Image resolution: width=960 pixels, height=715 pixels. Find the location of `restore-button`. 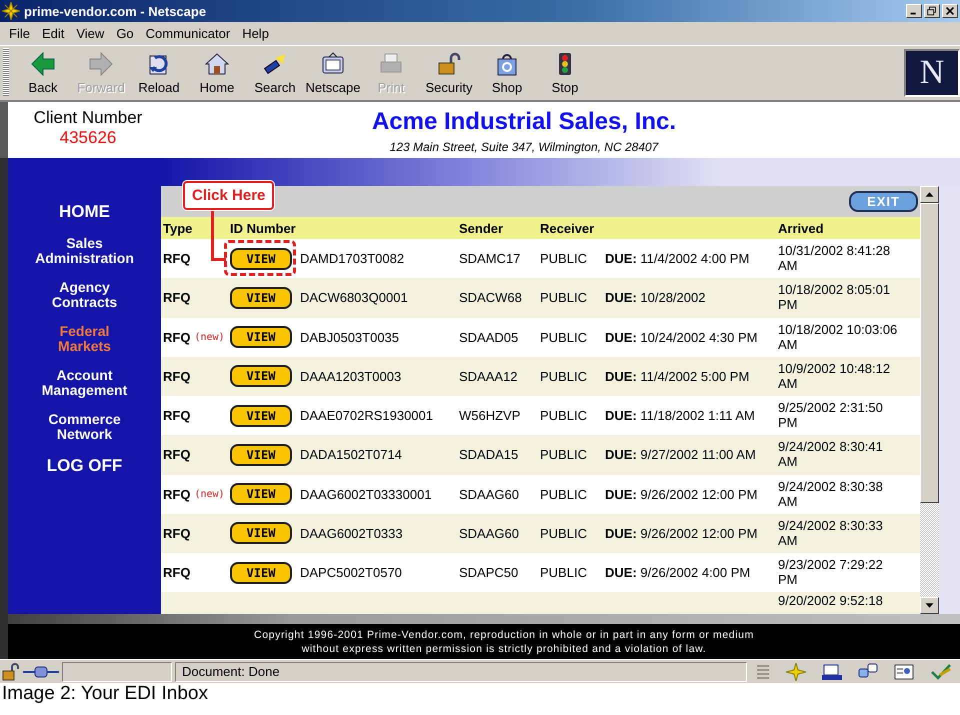

restore-button is located at coordinates (932, 11).